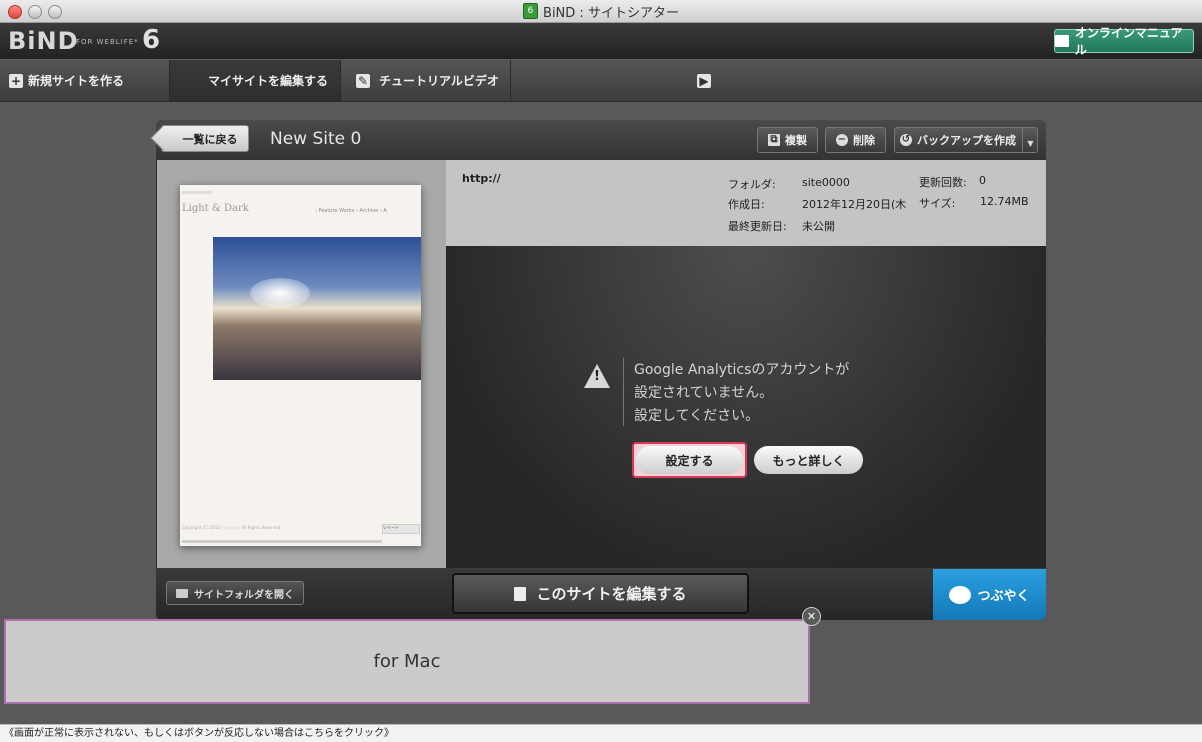  I want to click on window-title: 6 BiND : サイトシアター, so click(601, 11).